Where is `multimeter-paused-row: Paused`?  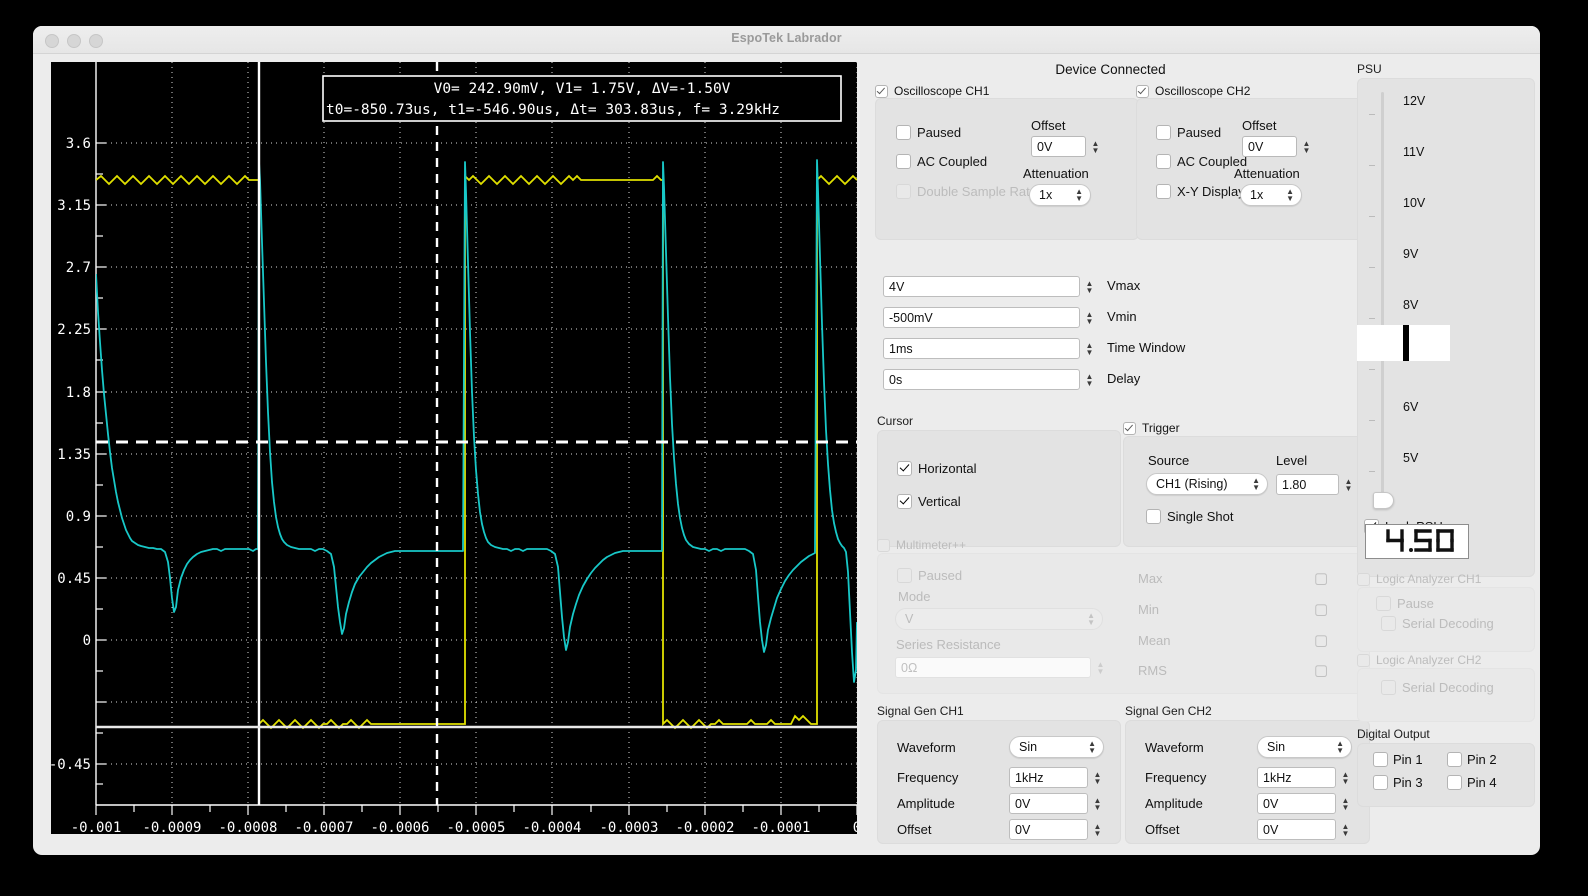
multimeter-paused-row: Paused is located at coordinates (929, 575).